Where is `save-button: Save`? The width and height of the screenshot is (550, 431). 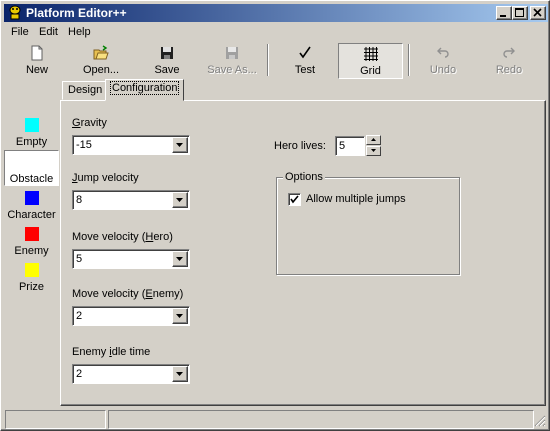 save-button: Save is located at coordinates (167, 61).